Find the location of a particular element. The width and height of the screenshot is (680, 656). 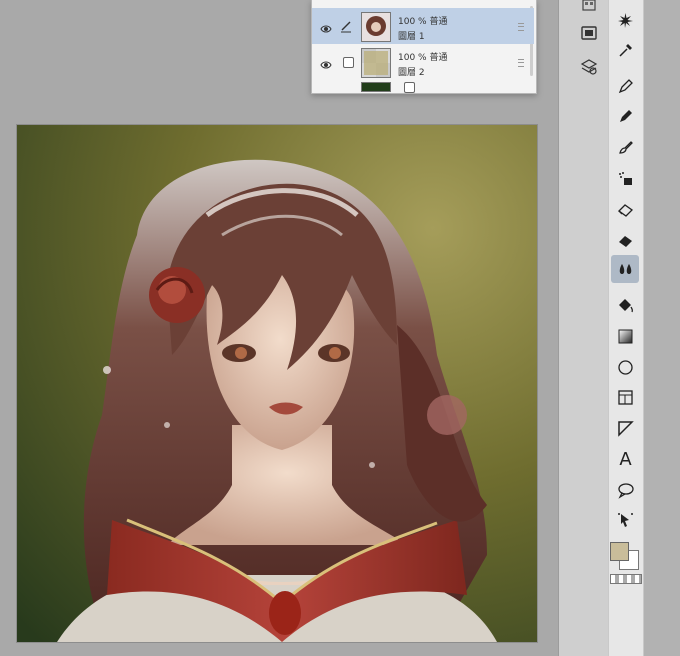

side-panel is located at coordinates (583, 328).